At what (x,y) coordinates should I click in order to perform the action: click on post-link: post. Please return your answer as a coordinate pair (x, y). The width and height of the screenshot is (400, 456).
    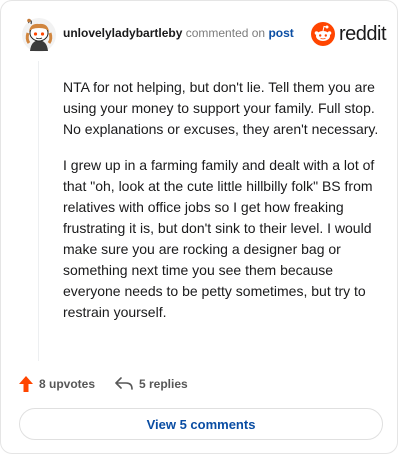
    Looking at the image, I should click on (280, 33).